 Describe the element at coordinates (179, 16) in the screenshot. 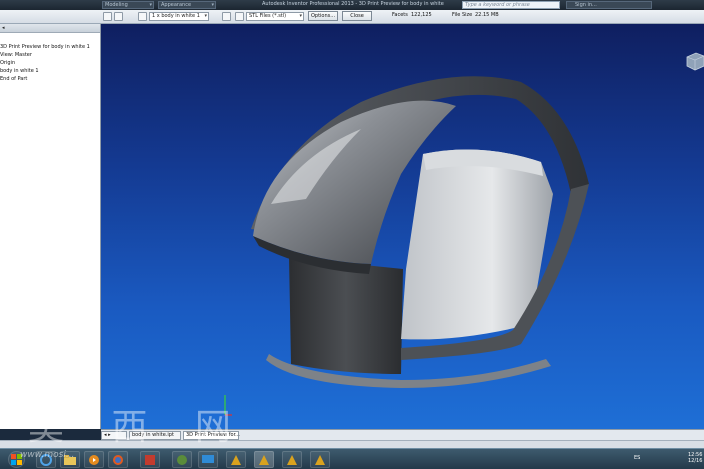

I see `body-select: 1 x body in white 1` at that location.